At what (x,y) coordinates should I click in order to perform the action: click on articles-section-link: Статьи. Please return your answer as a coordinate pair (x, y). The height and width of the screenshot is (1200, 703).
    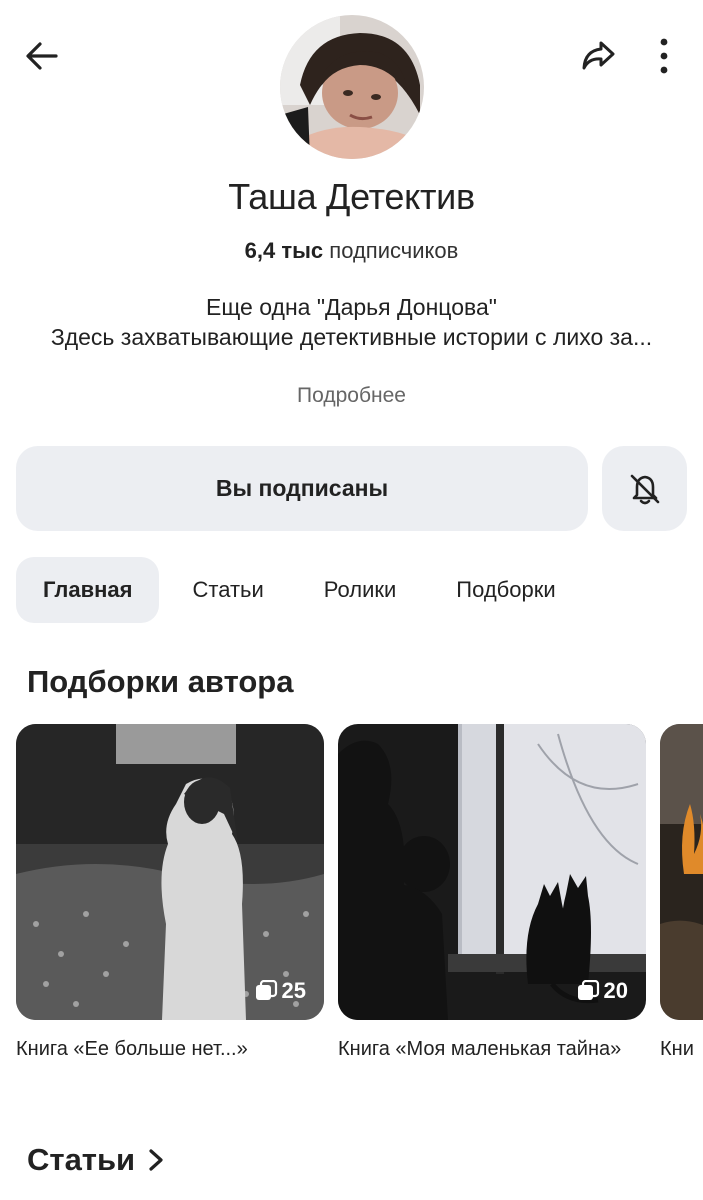
    Looking at the image, I should click on (97, 1160).